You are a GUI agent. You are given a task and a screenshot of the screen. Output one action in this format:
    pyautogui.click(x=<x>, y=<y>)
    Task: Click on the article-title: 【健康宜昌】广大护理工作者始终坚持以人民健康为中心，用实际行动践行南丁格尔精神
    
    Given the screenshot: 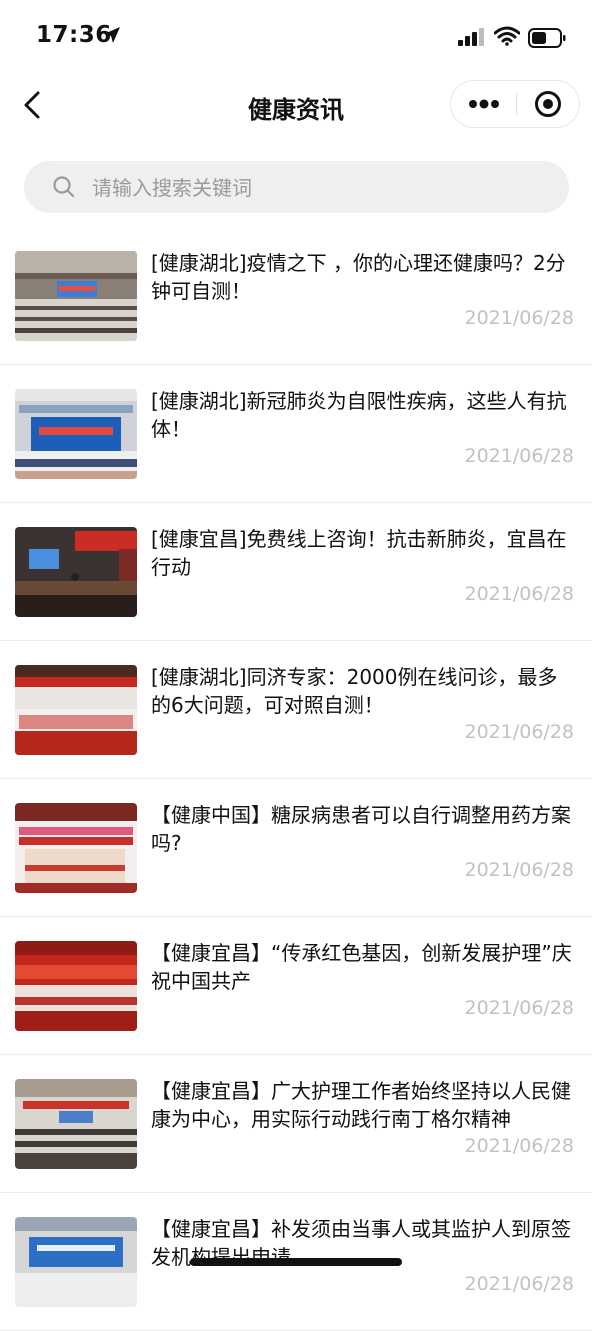 What is the action you would take?
    pyautogui.click(x=361, y=1105)
    